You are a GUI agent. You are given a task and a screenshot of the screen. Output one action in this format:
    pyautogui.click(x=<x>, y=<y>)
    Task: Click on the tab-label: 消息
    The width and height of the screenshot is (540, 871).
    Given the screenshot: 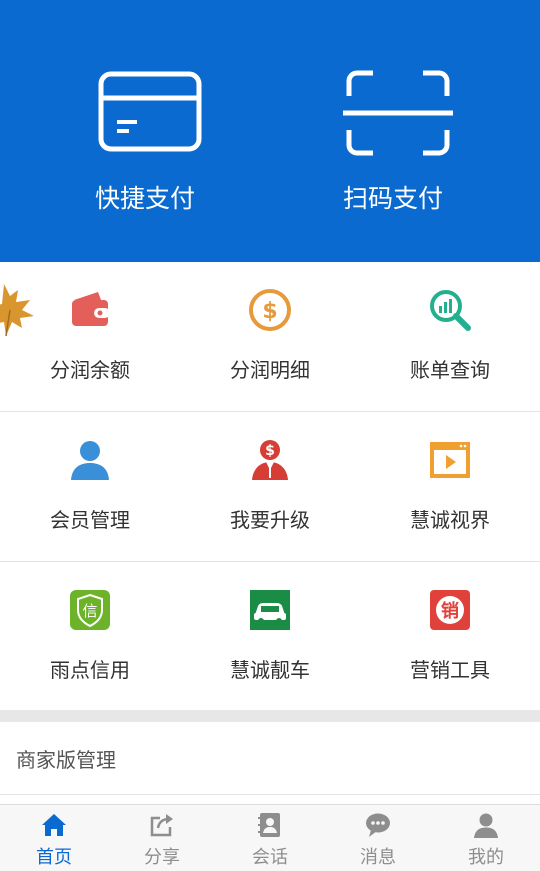 What is the action you would take?
    pyautogui.click(x=378, y=857)
    